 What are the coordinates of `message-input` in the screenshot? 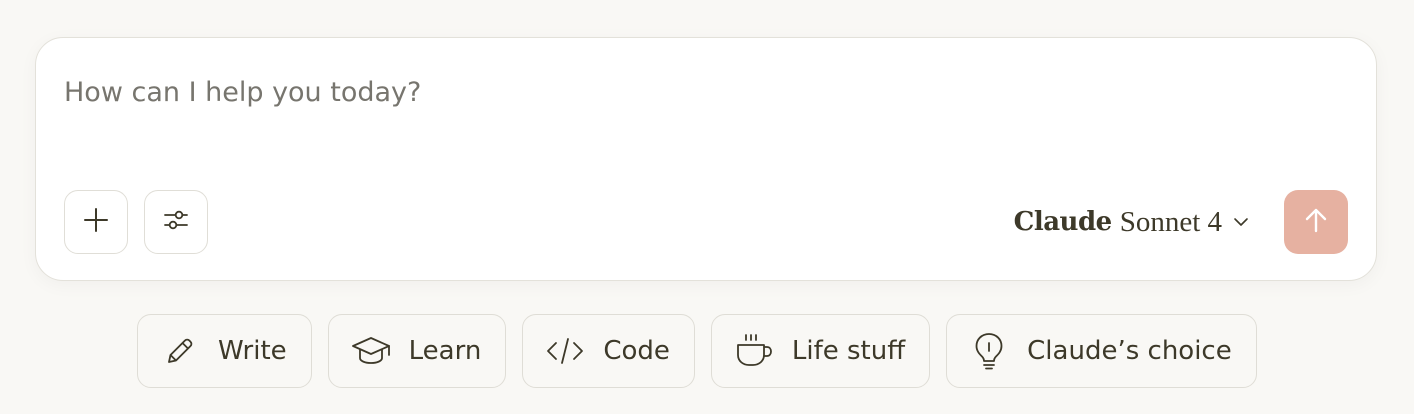 It's located at (704, 92).